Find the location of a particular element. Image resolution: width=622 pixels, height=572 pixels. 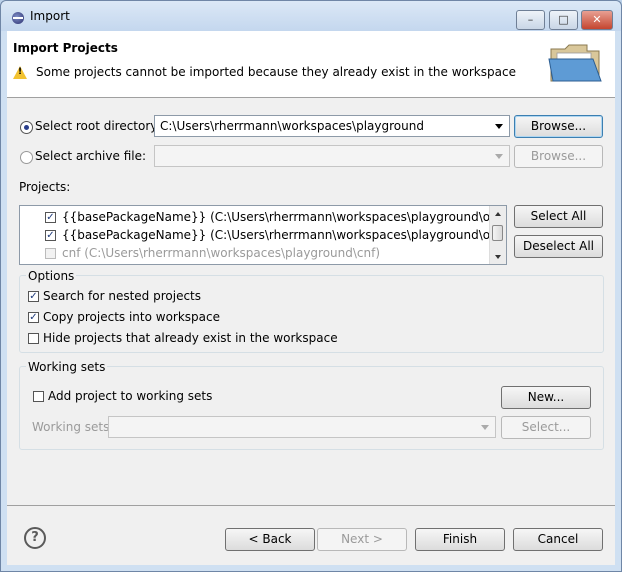

maximize-button: □ is located at coordinates (563, 20).